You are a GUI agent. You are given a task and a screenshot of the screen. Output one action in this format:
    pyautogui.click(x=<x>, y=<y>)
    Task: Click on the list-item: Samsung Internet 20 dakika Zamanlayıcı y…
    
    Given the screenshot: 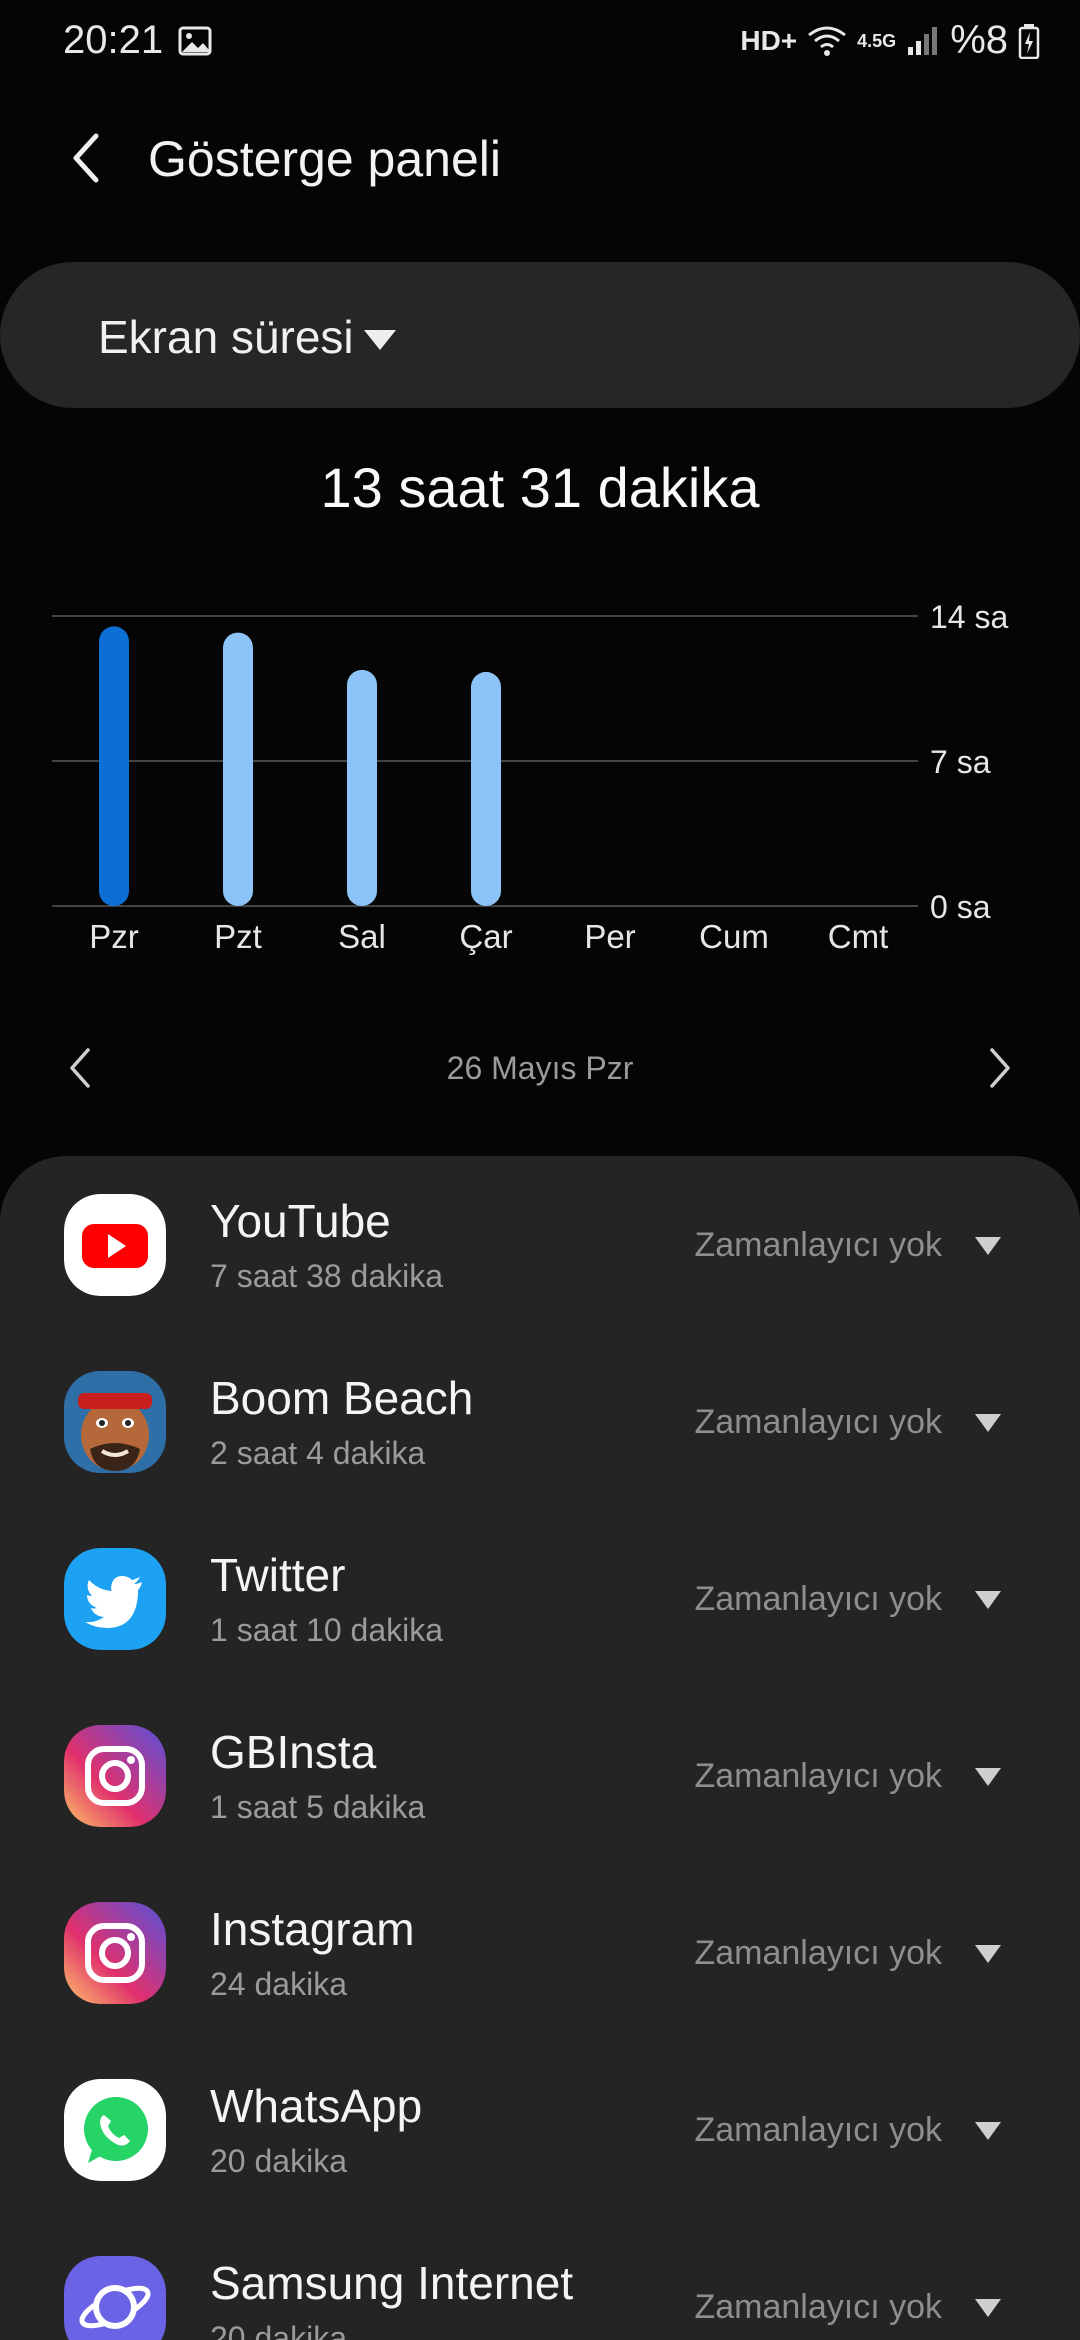 What is the action you would take?
    pyautogui.click(x=540, y=2279)
    